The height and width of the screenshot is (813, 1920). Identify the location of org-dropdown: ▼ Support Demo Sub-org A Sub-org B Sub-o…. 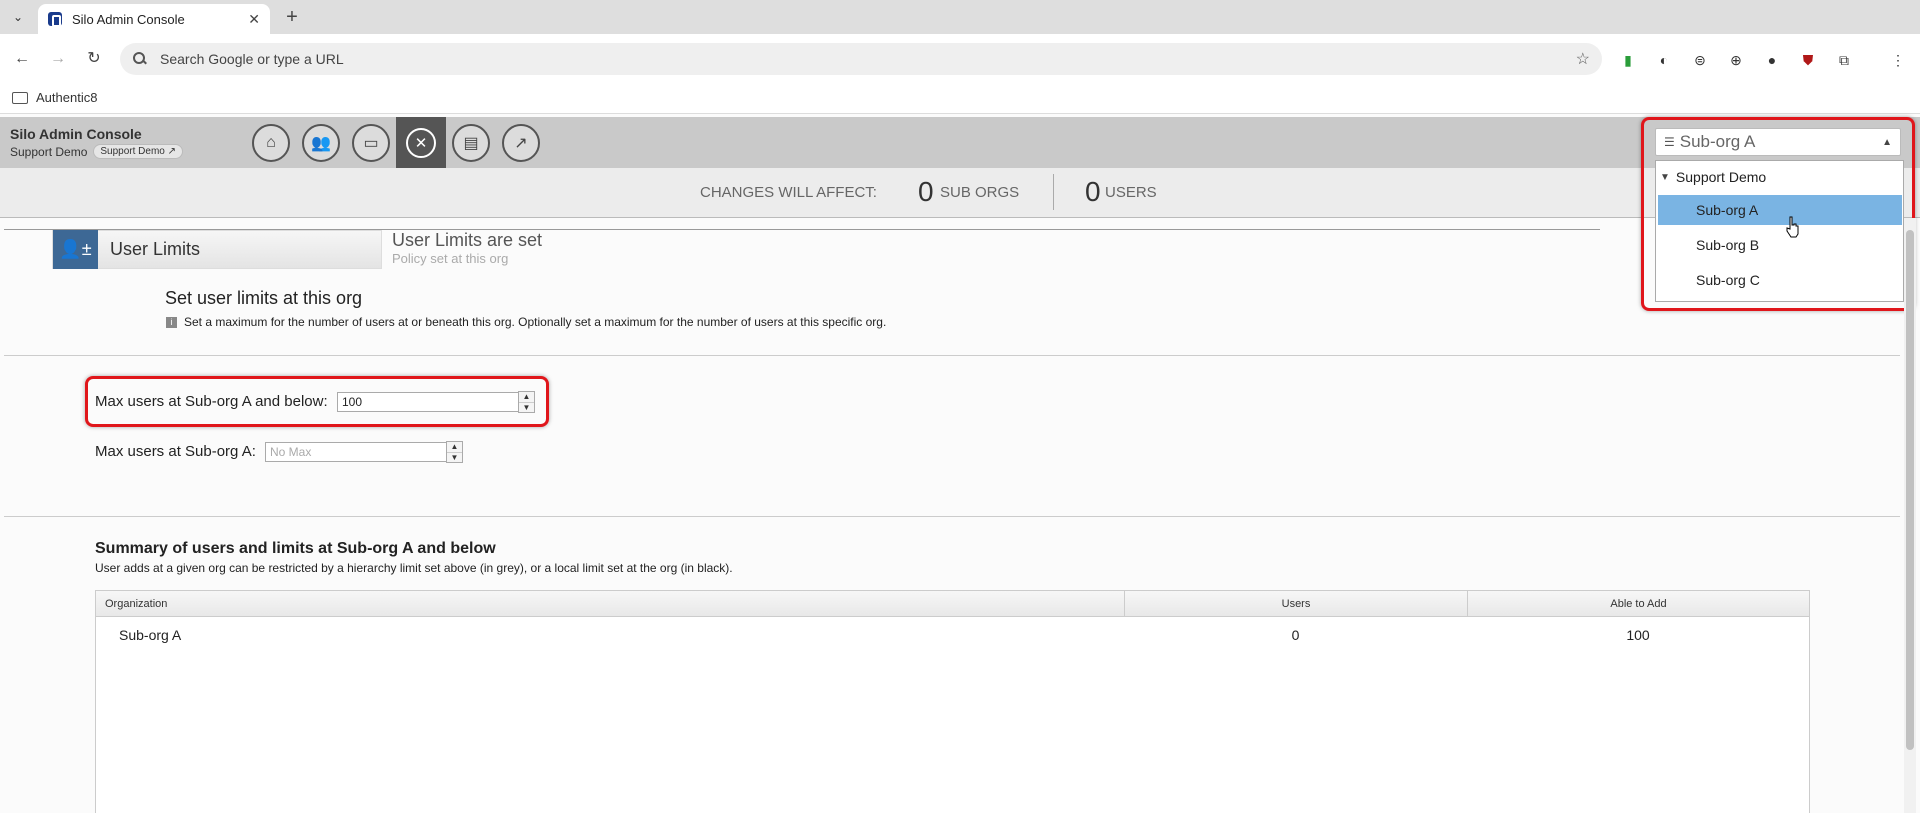
(1779, 231).